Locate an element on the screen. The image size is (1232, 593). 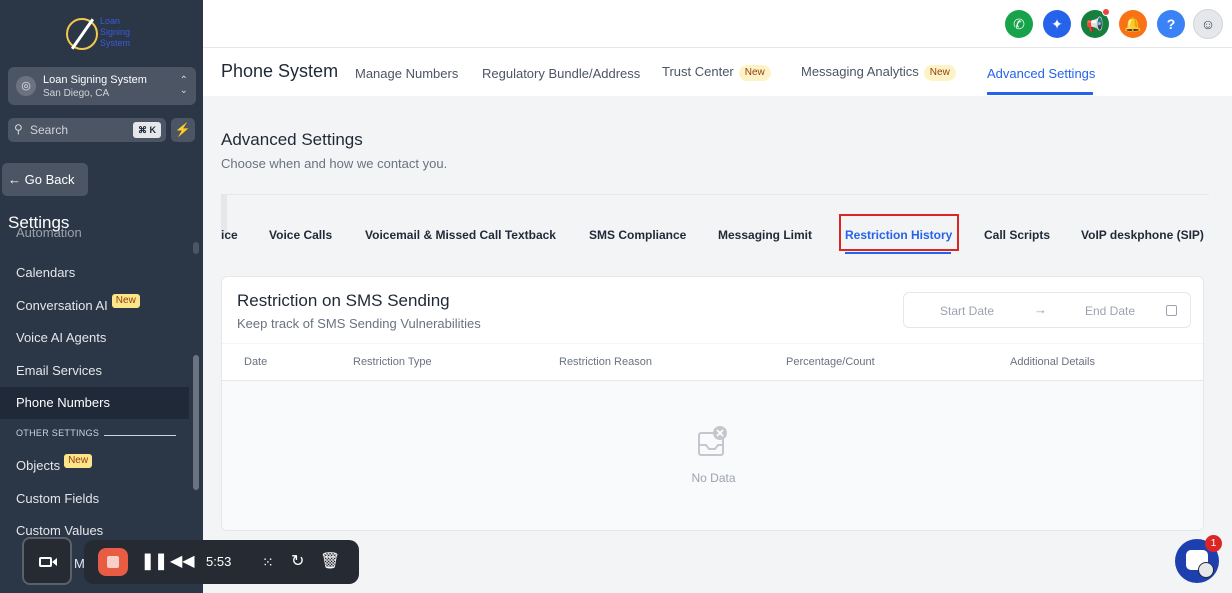
bolt-icon: ⚡ is located at coordinates (183, 129).